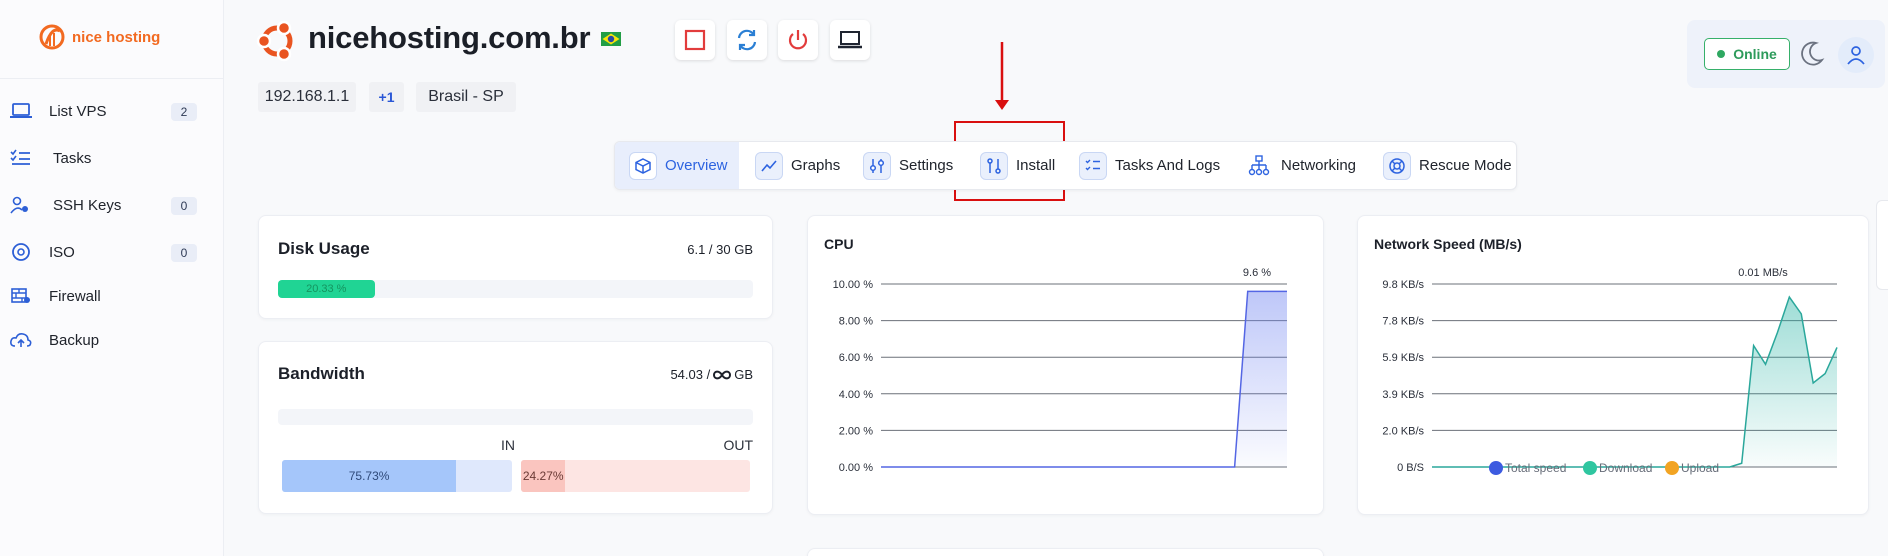  I want to click on ssh-keys-count-badge: 0, so click(184, 206).